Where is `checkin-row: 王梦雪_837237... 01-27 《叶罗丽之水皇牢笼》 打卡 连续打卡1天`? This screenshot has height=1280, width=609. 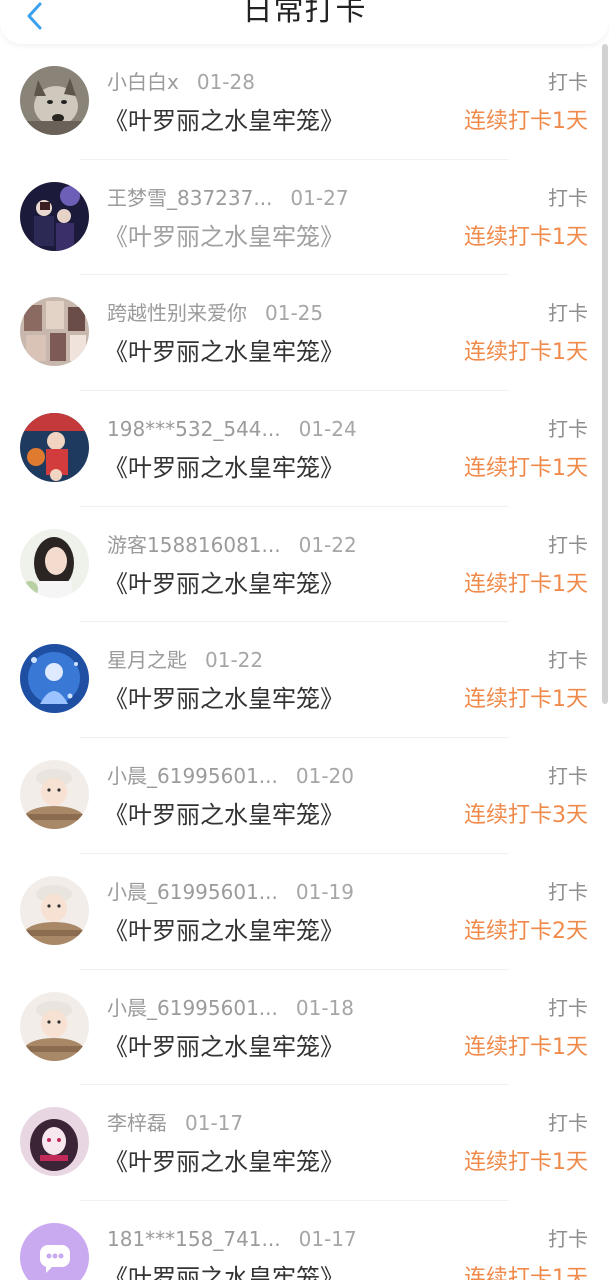
checkin-row: 王梦雪_837237... 01-27 《叶罗丽之水皇牢笼》 打卡 连续打卡1天 is located at coordinates (304, 218).